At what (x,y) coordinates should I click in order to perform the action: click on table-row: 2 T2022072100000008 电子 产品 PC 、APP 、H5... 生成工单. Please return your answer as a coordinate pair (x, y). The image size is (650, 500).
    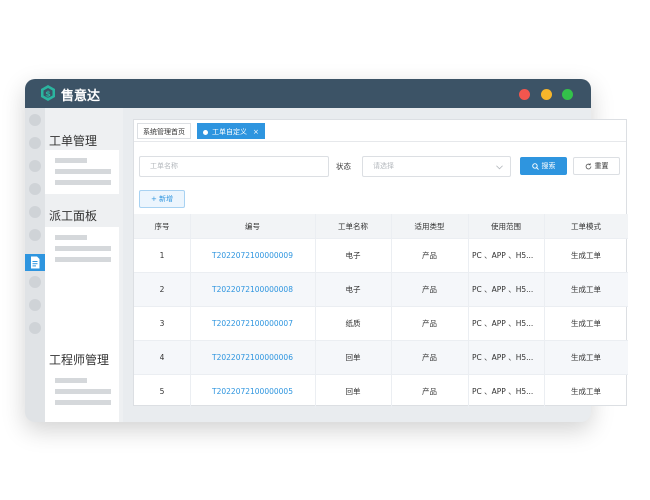
    Looking at the image, I should click on (381, 289).